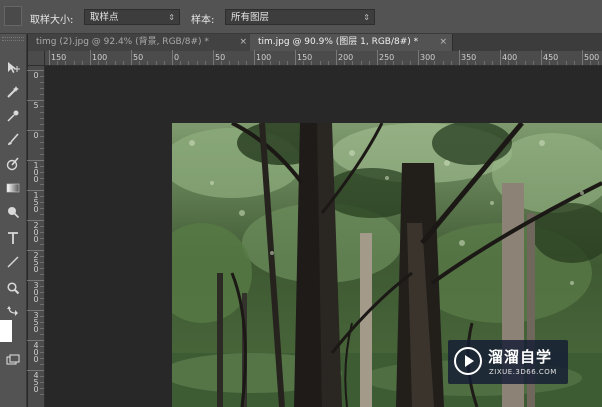 The image size is (602, 407). I want to click on horizontal-ruler: 150 100 50 0 50 100 150 200 250 300 350 400 450 500, so click(323, 58).